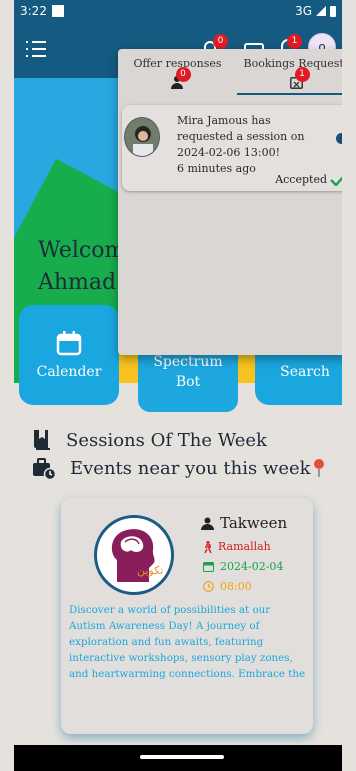 This screenshot has height=771, width=356. I want to click on system-nav-bar, so click(178, 758).